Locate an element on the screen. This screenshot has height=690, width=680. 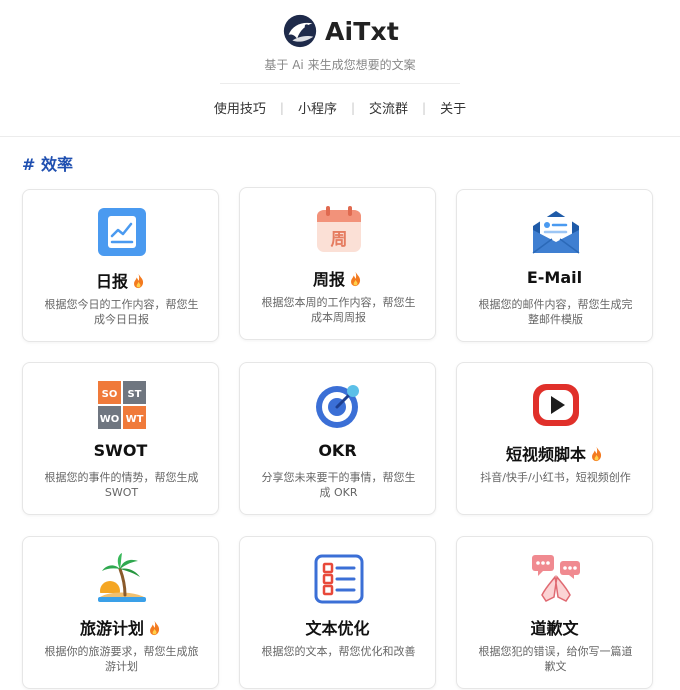
card-title: 周报 is located at coordinates (337, 278).